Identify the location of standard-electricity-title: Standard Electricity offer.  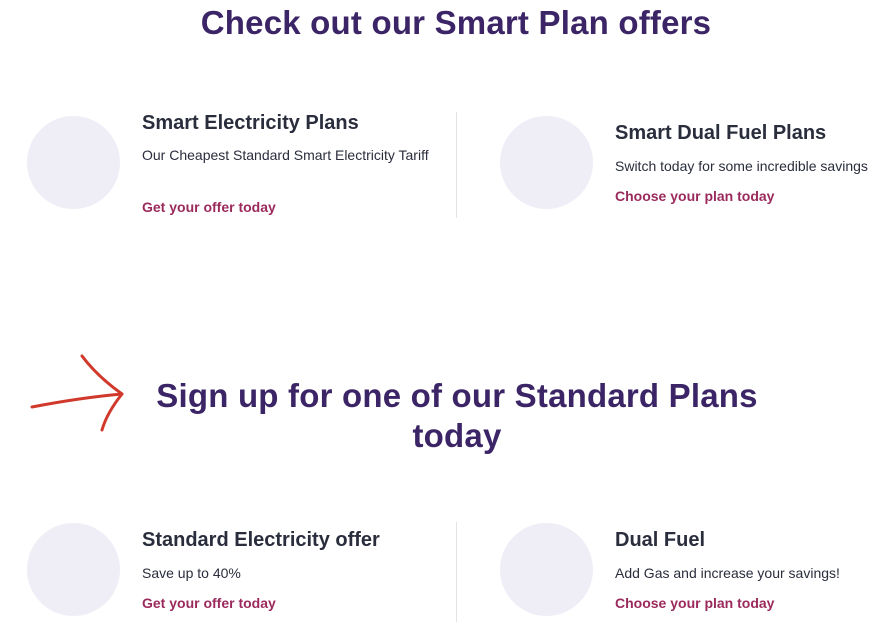
(261, 540).